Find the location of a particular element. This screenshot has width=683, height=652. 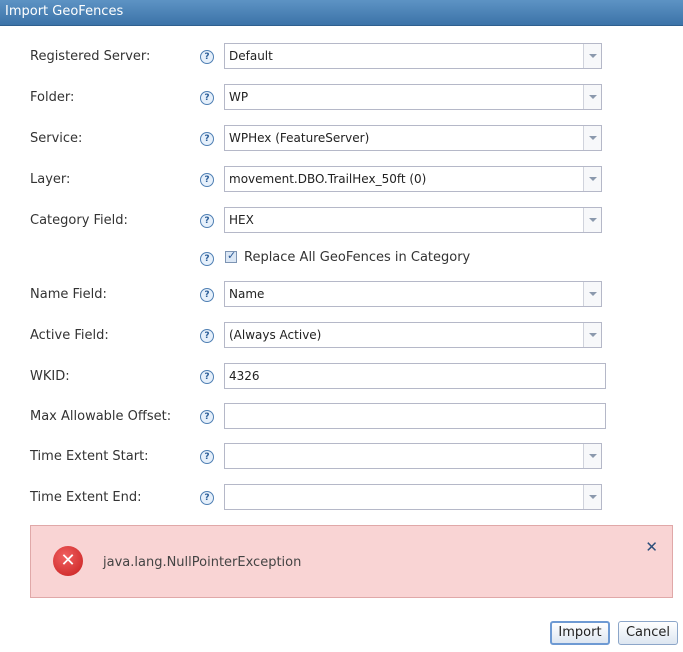

max-offset-input is located at coordinates (415, 416).